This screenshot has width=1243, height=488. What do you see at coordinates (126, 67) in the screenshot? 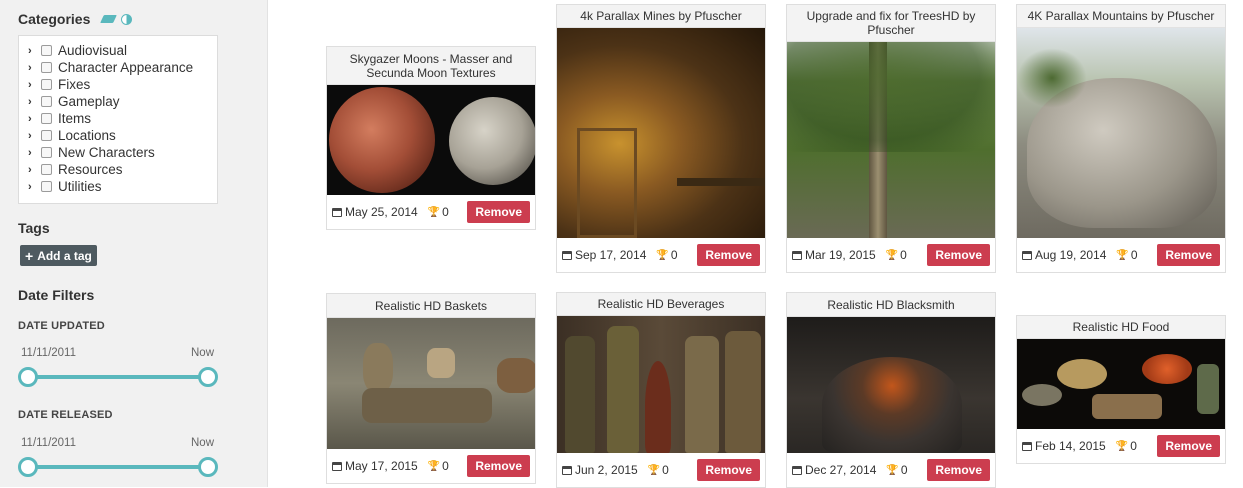
I see `category-label: Character Appearance` at bounding box center [126, 67].